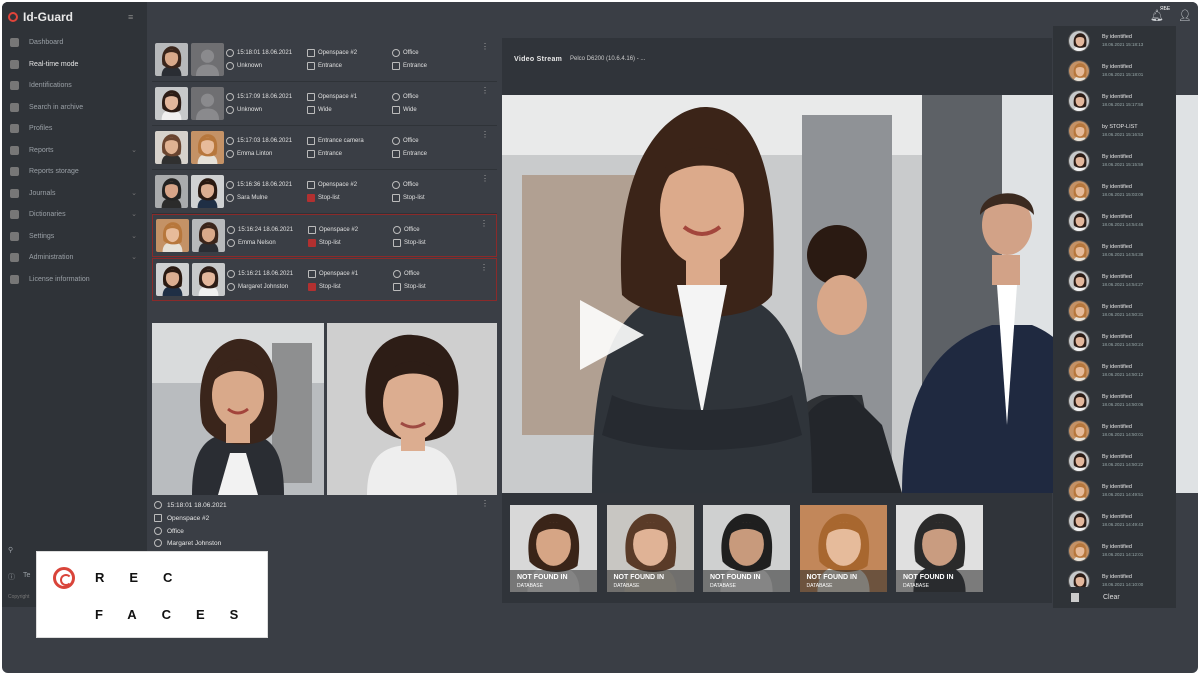 This screenshot has height=675, width=1200. Describe the element at coordinates (1114, 341) in the screenshot. I see `notification-item: By identified 18.06.2021 14:50:24` at that location.